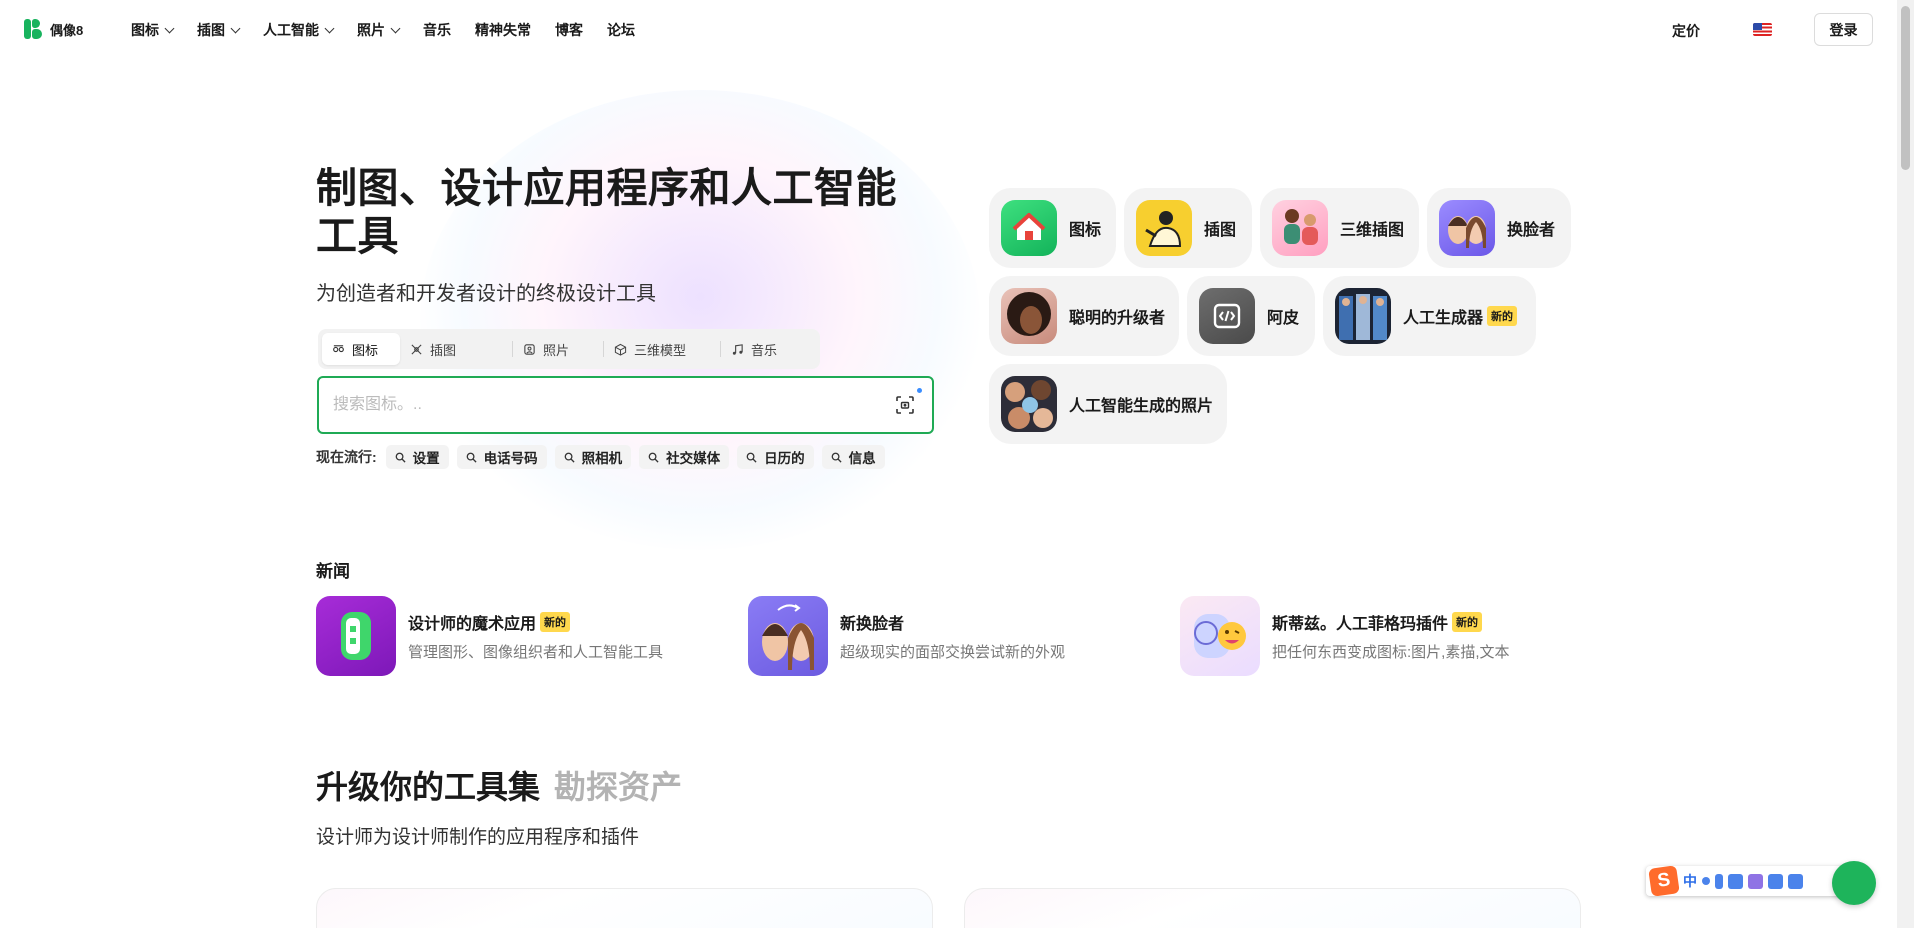 The image size is (1914, 928). Describe the element at coordinates (618, 787) in the screenshot. I see `section-title-link: 勘探资产` at that location.